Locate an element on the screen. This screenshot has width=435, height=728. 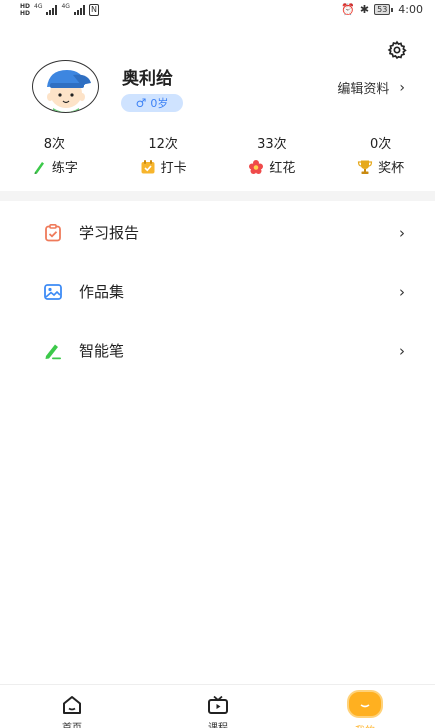
stats-row: 8次 练字 12次 打卡 33次 红花 0次 奖杯 is located at coordinates (217, 154).